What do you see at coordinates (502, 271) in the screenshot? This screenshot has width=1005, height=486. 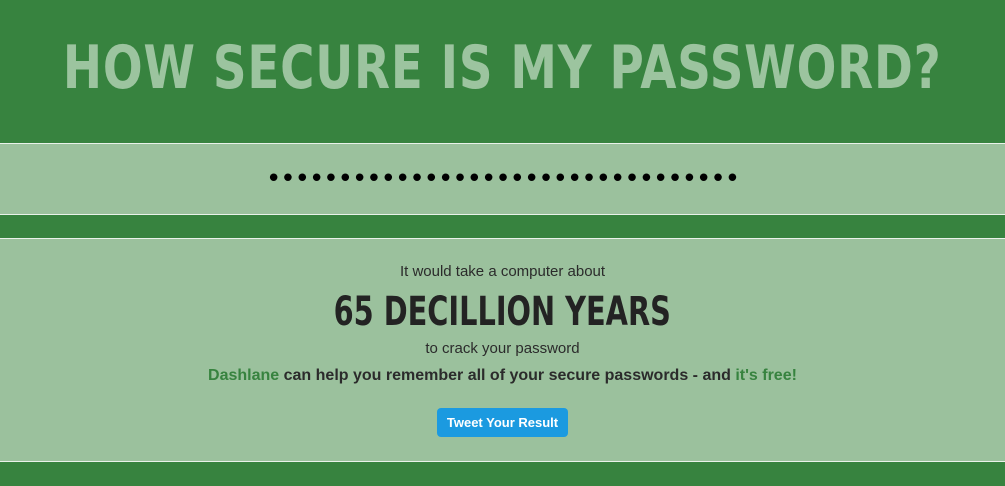 I see `result-lead-text: It would take a computer about` at bounding box center [502, 271].